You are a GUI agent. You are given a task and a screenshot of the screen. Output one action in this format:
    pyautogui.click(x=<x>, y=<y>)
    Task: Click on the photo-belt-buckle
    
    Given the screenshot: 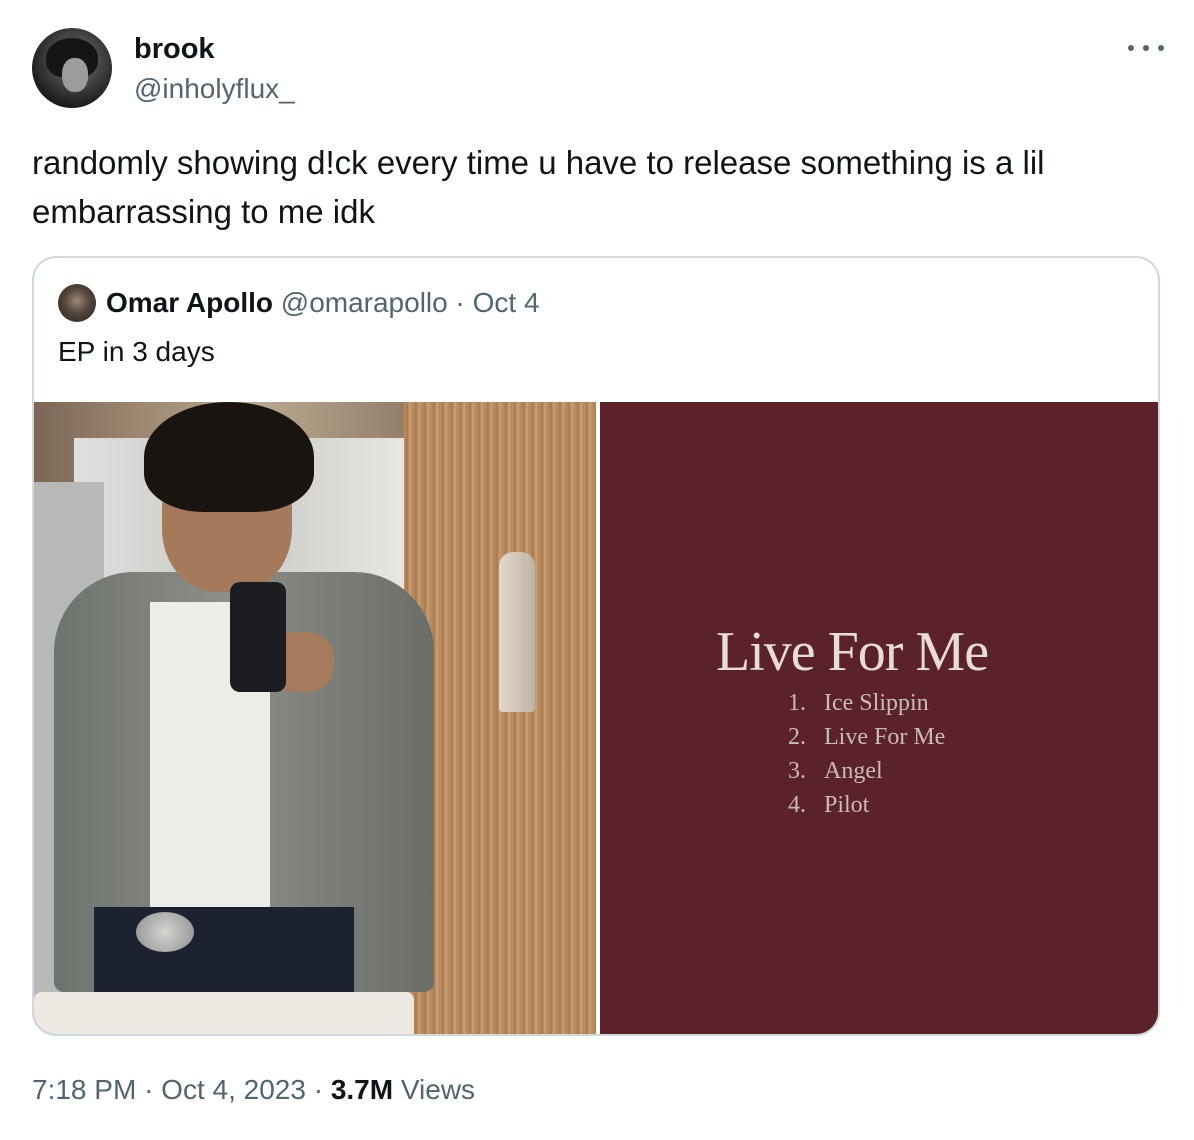 What is the action you would take?
    pyautogui.click(x=165, y=932)
    